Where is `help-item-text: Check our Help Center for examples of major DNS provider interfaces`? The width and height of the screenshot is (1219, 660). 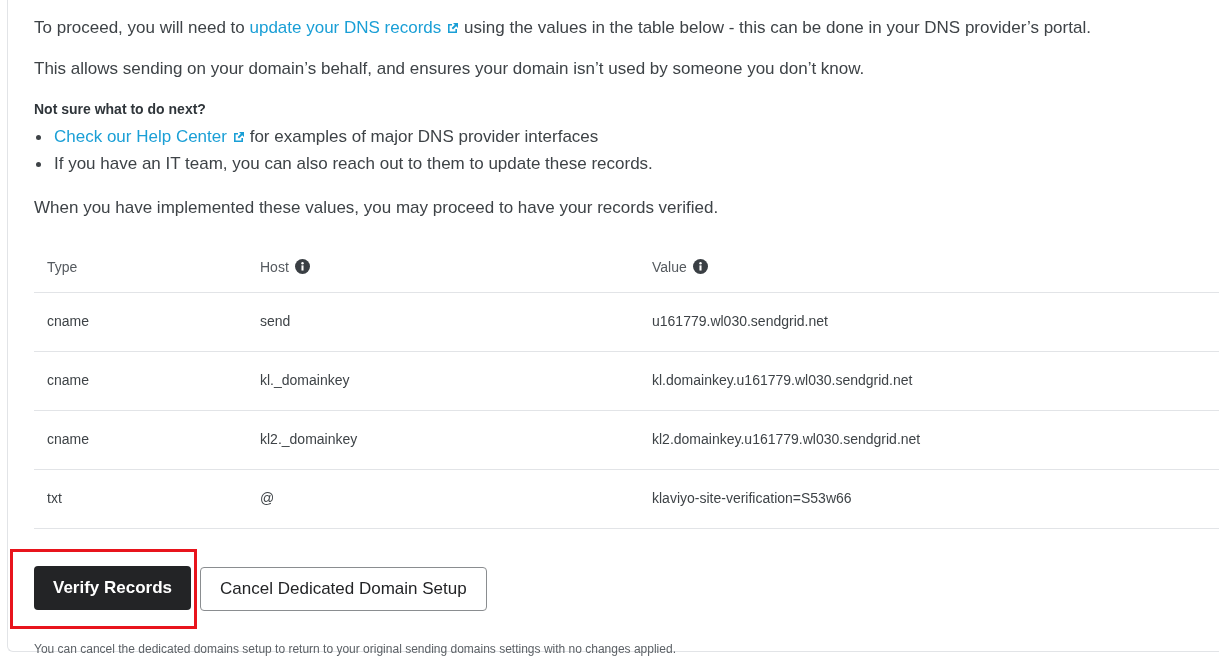
help-item-text: Check our Help Center for examples of major DNS provider interfaces is located at coordinates (326, 137).